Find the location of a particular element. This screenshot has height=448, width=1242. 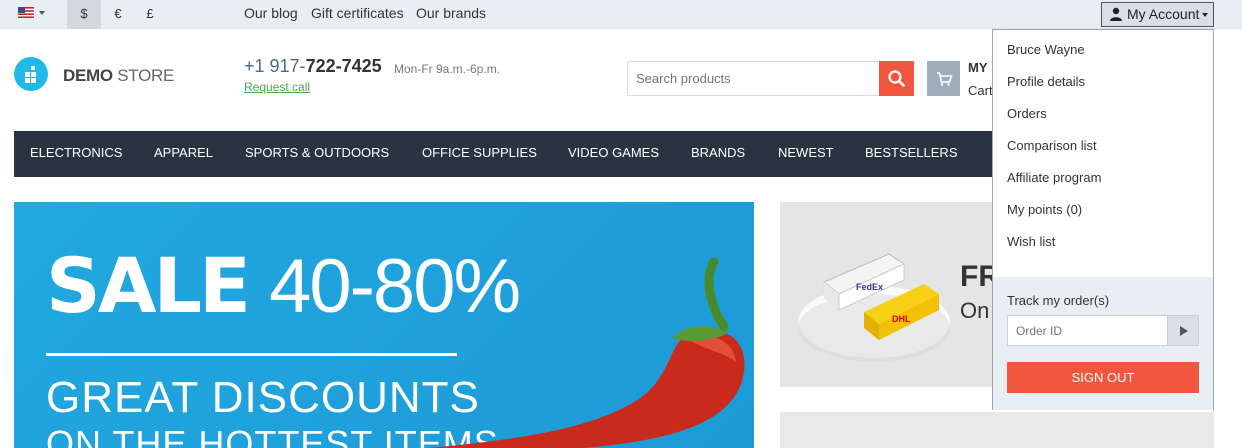

shipping-subtitle: On is located at coordinates (975, 310).